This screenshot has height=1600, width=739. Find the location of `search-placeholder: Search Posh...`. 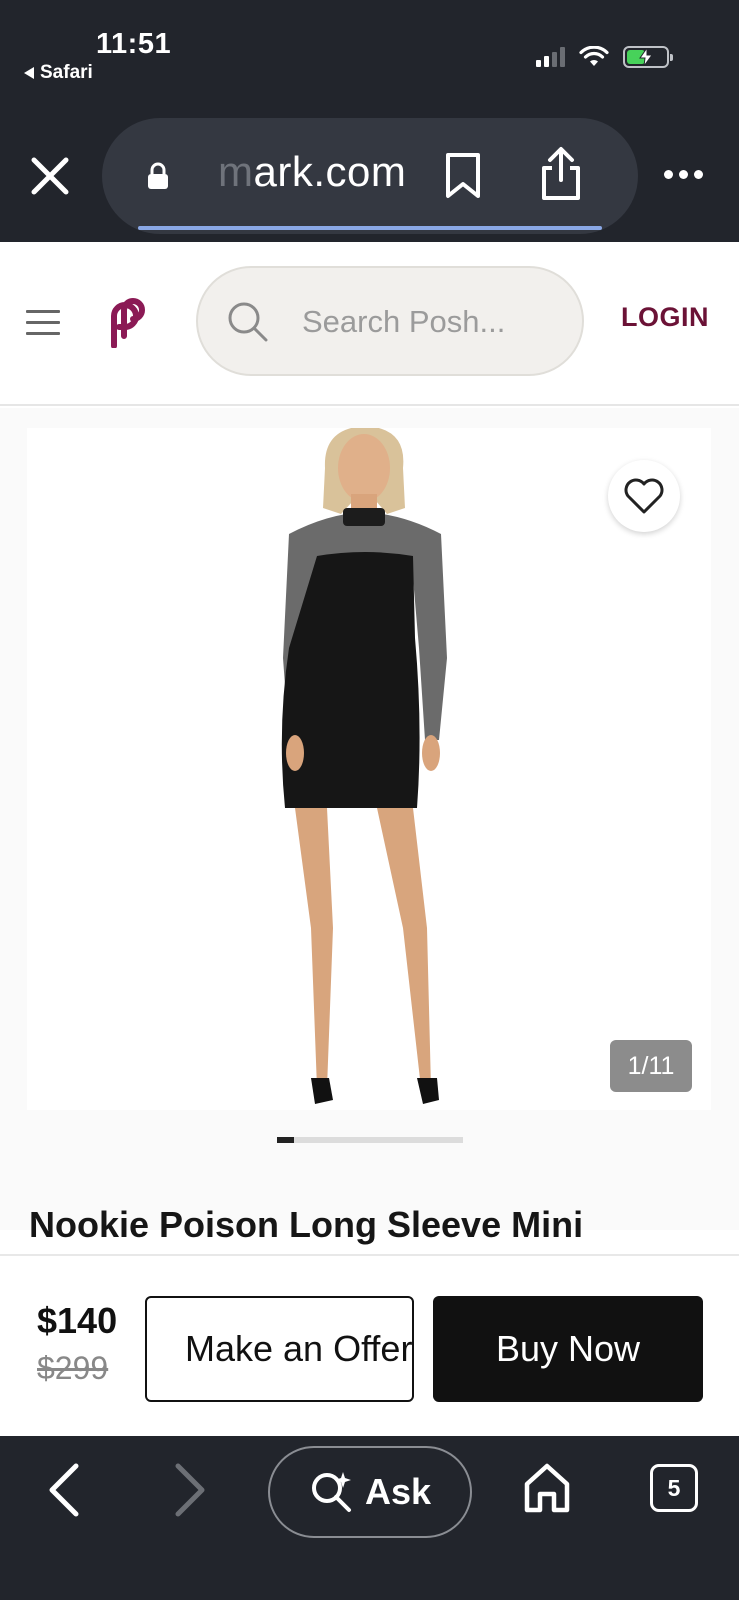

search-placeholder: Search Posh... is located at coordinates (404, 321).